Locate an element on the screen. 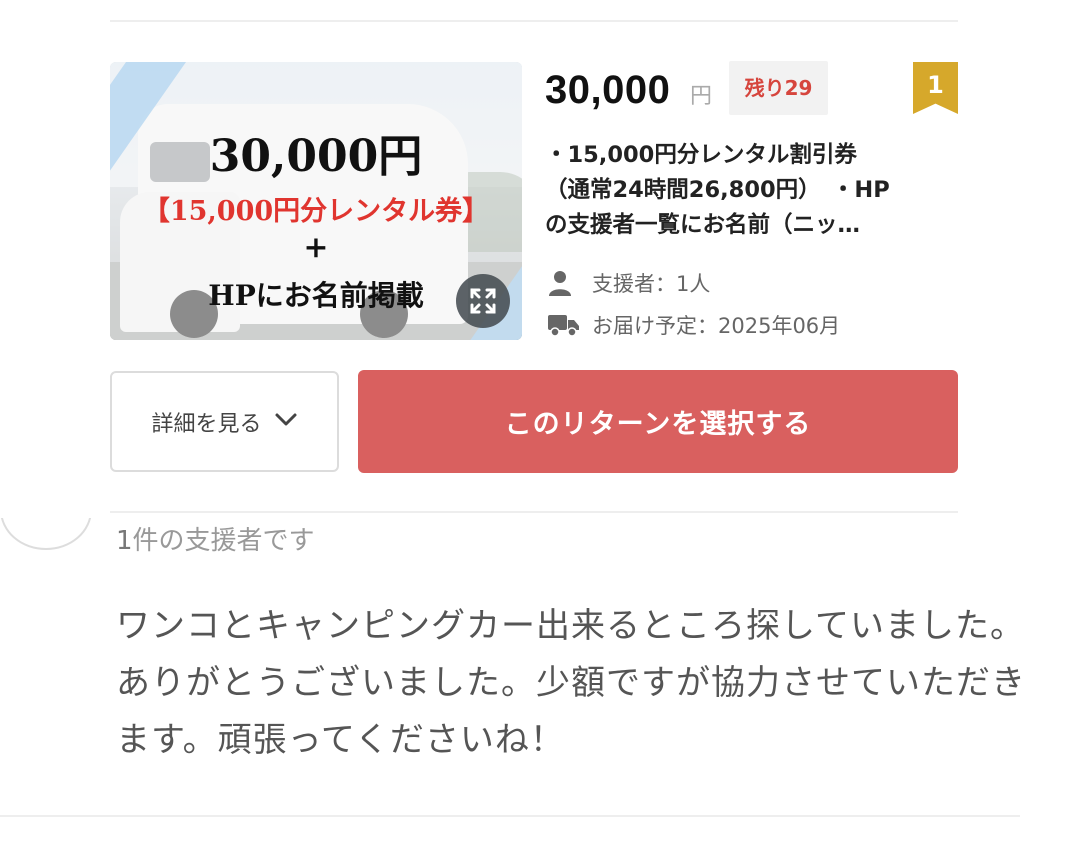  thumb-price-text: 30,000円 is located at coordinates (316, 156).